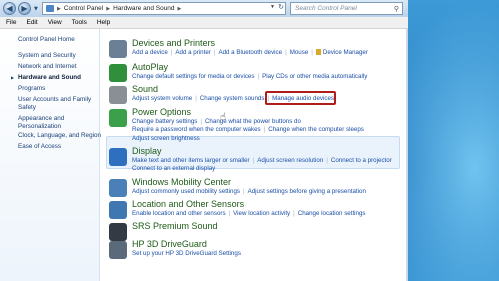  I want to click on mobility-icon, so click(118, 188).